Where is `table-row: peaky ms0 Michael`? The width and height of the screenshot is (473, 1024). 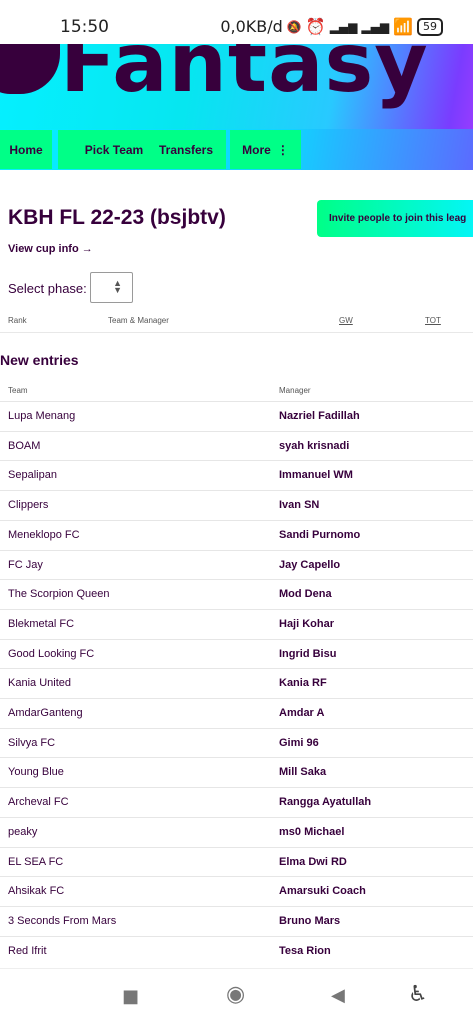
table-row: peaky ms0 Michael is located at coordinates (236, 831).